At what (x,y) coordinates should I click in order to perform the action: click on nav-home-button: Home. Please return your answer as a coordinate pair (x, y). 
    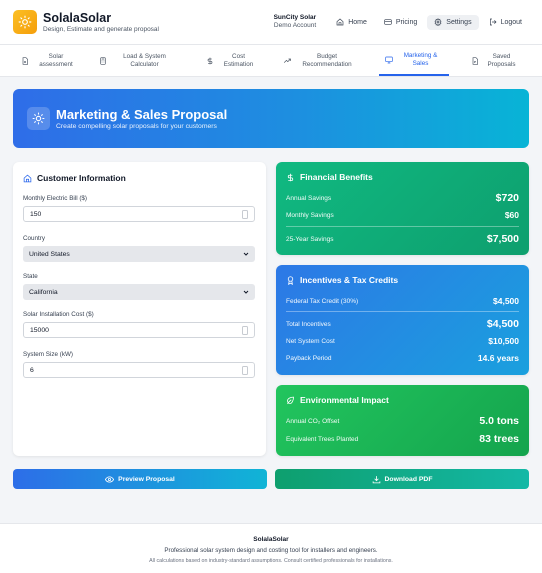
    Looking at the image, I should click on (351, 22).